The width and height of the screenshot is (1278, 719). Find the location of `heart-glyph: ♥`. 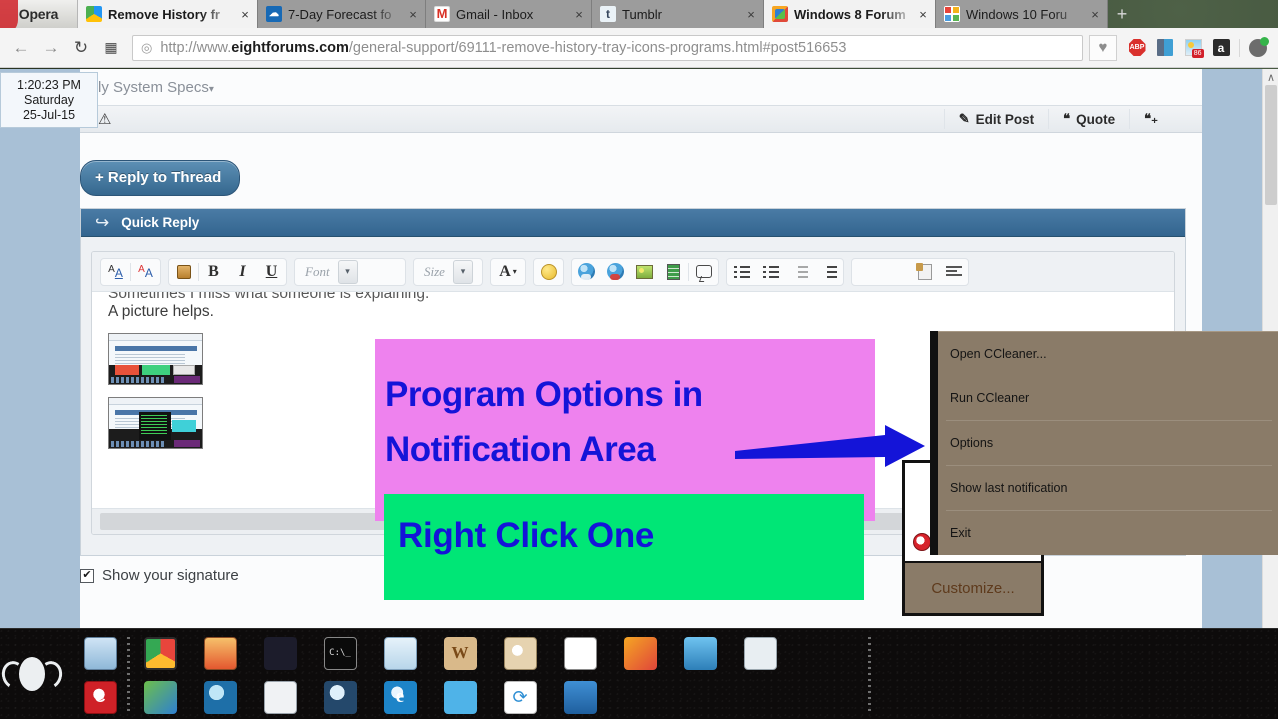

heart-glyph: ♥ is located at coordinates (1103, 47).